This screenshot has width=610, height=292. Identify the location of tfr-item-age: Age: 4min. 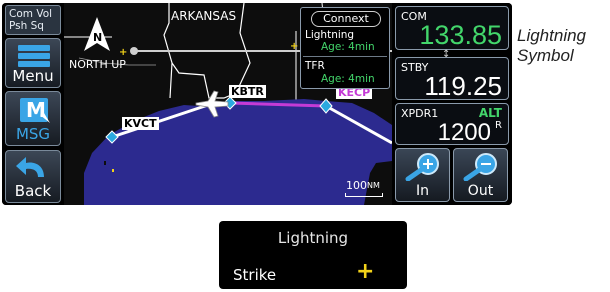
(348, 79).